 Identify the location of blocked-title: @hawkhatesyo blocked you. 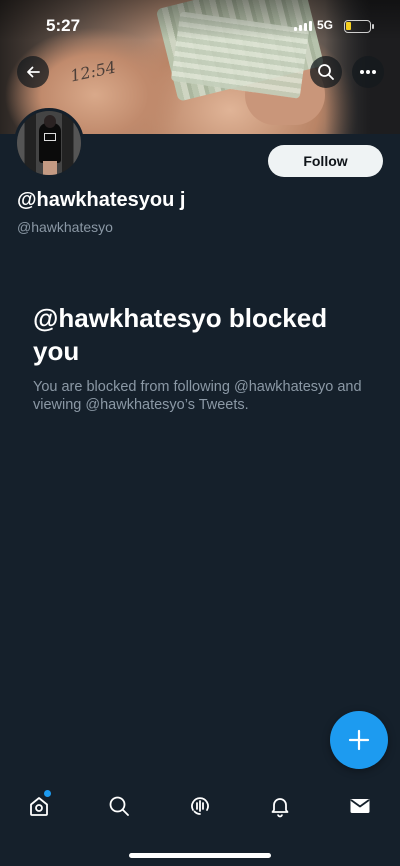
(180, 334).